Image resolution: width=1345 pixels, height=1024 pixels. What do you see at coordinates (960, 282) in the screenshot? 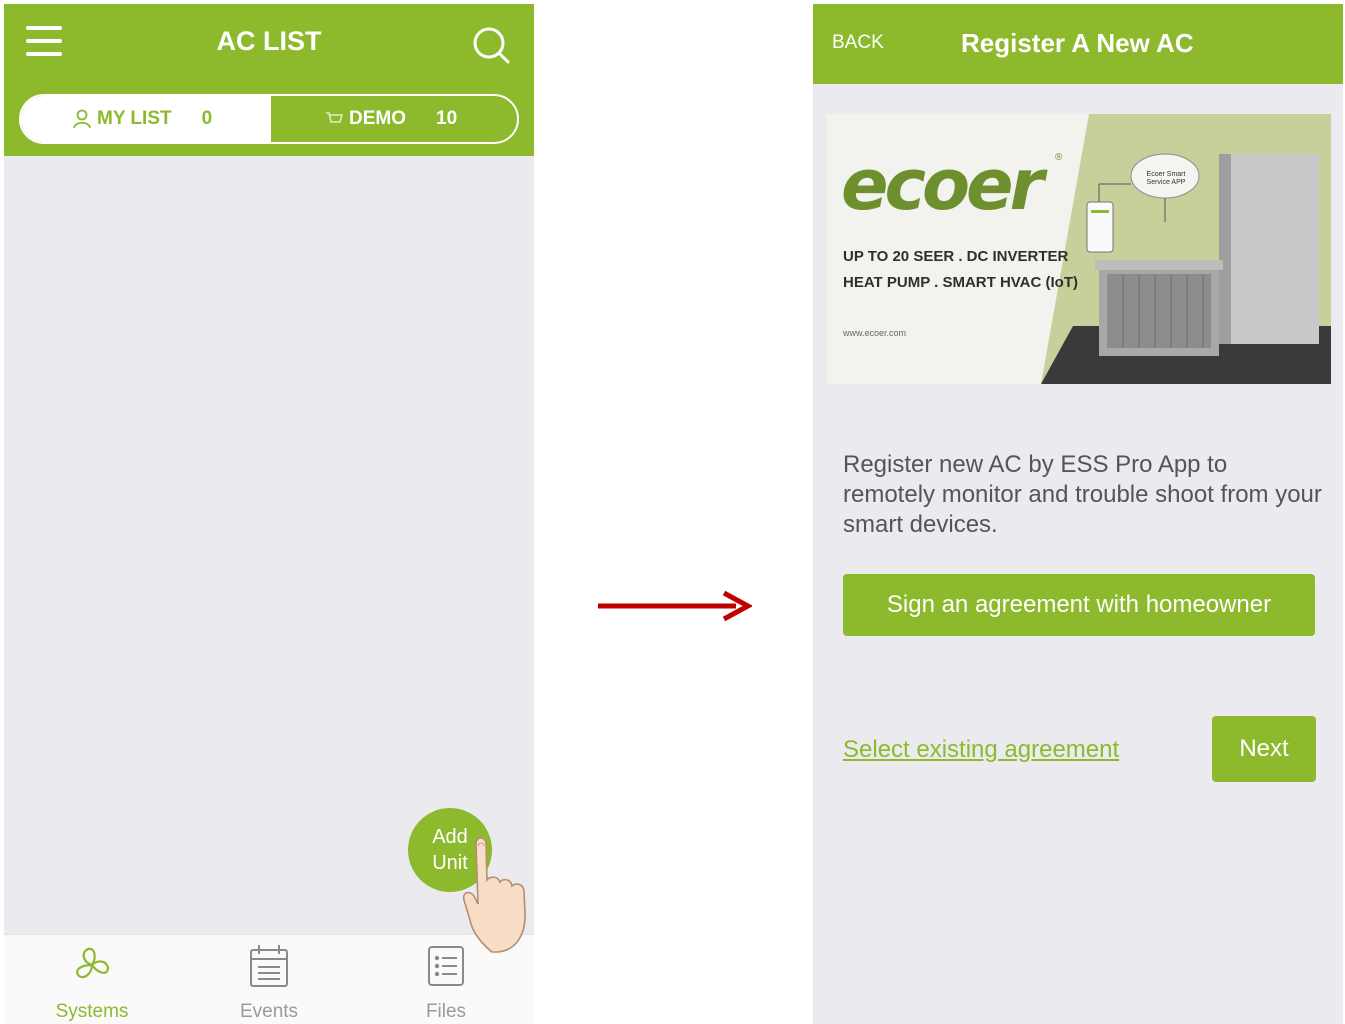
I see `tagline-line-2: HEAT PUMP . SMART HVAC (IoT)` at bounding box center [960, 282].